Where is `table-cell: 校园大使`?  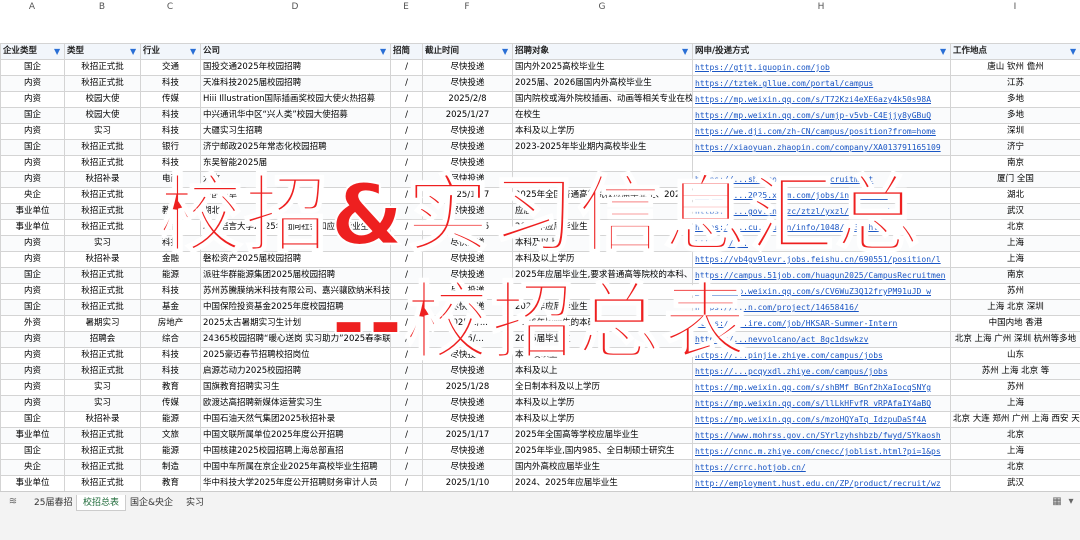
table-cell: 校园大使 is located at coordinates (102, 99).